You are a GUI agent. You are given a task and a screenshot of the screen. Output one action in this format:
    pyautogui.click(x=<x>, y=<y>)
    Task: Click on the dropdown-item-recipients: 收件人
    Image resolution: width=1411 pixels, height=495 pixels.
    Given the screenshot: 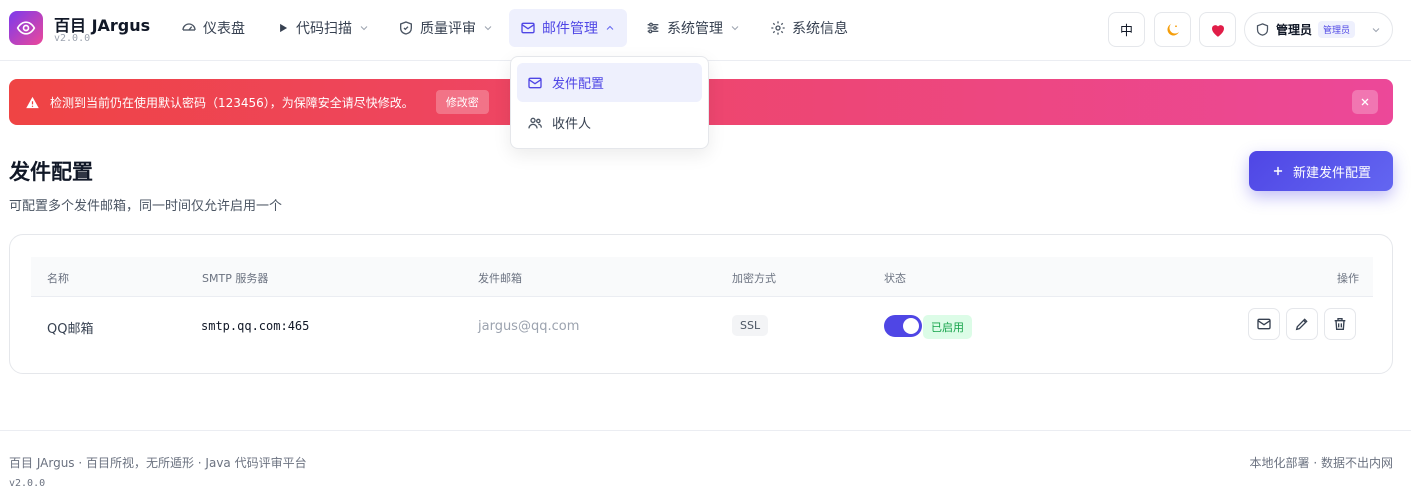 What is the action you would take?
    pyautogui.click(x=609, y=122)
    